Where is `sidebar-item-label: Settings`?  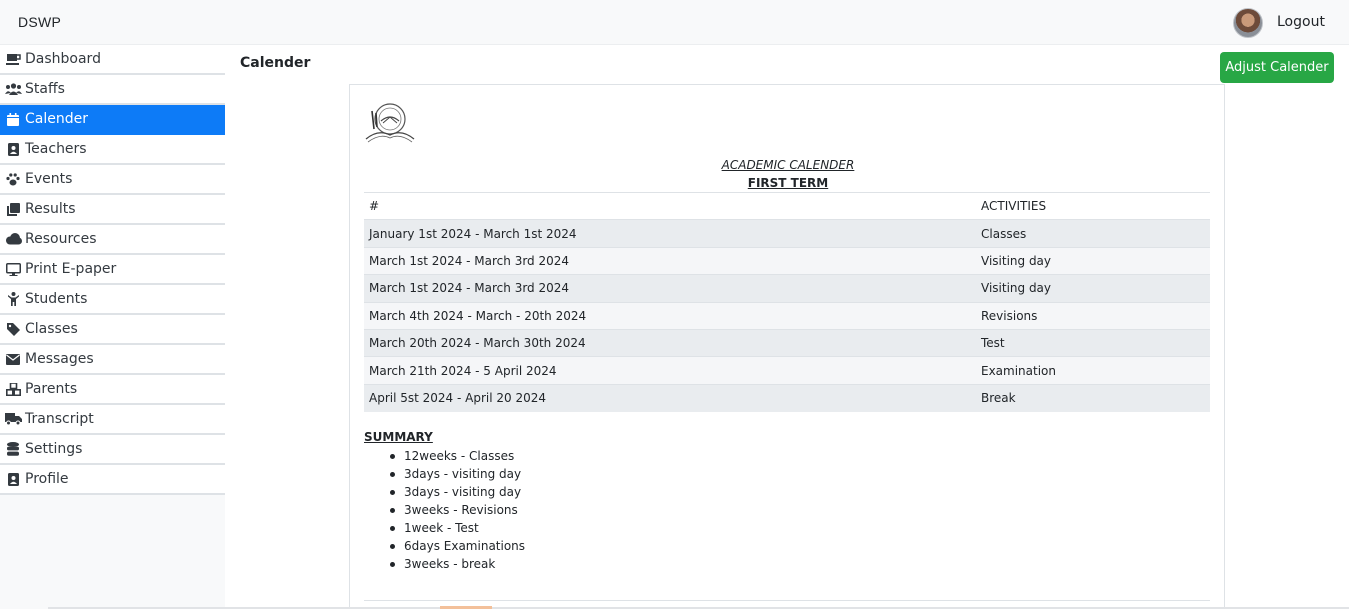
sidebar-item-label: Settings is located at coordinates (54, 449).